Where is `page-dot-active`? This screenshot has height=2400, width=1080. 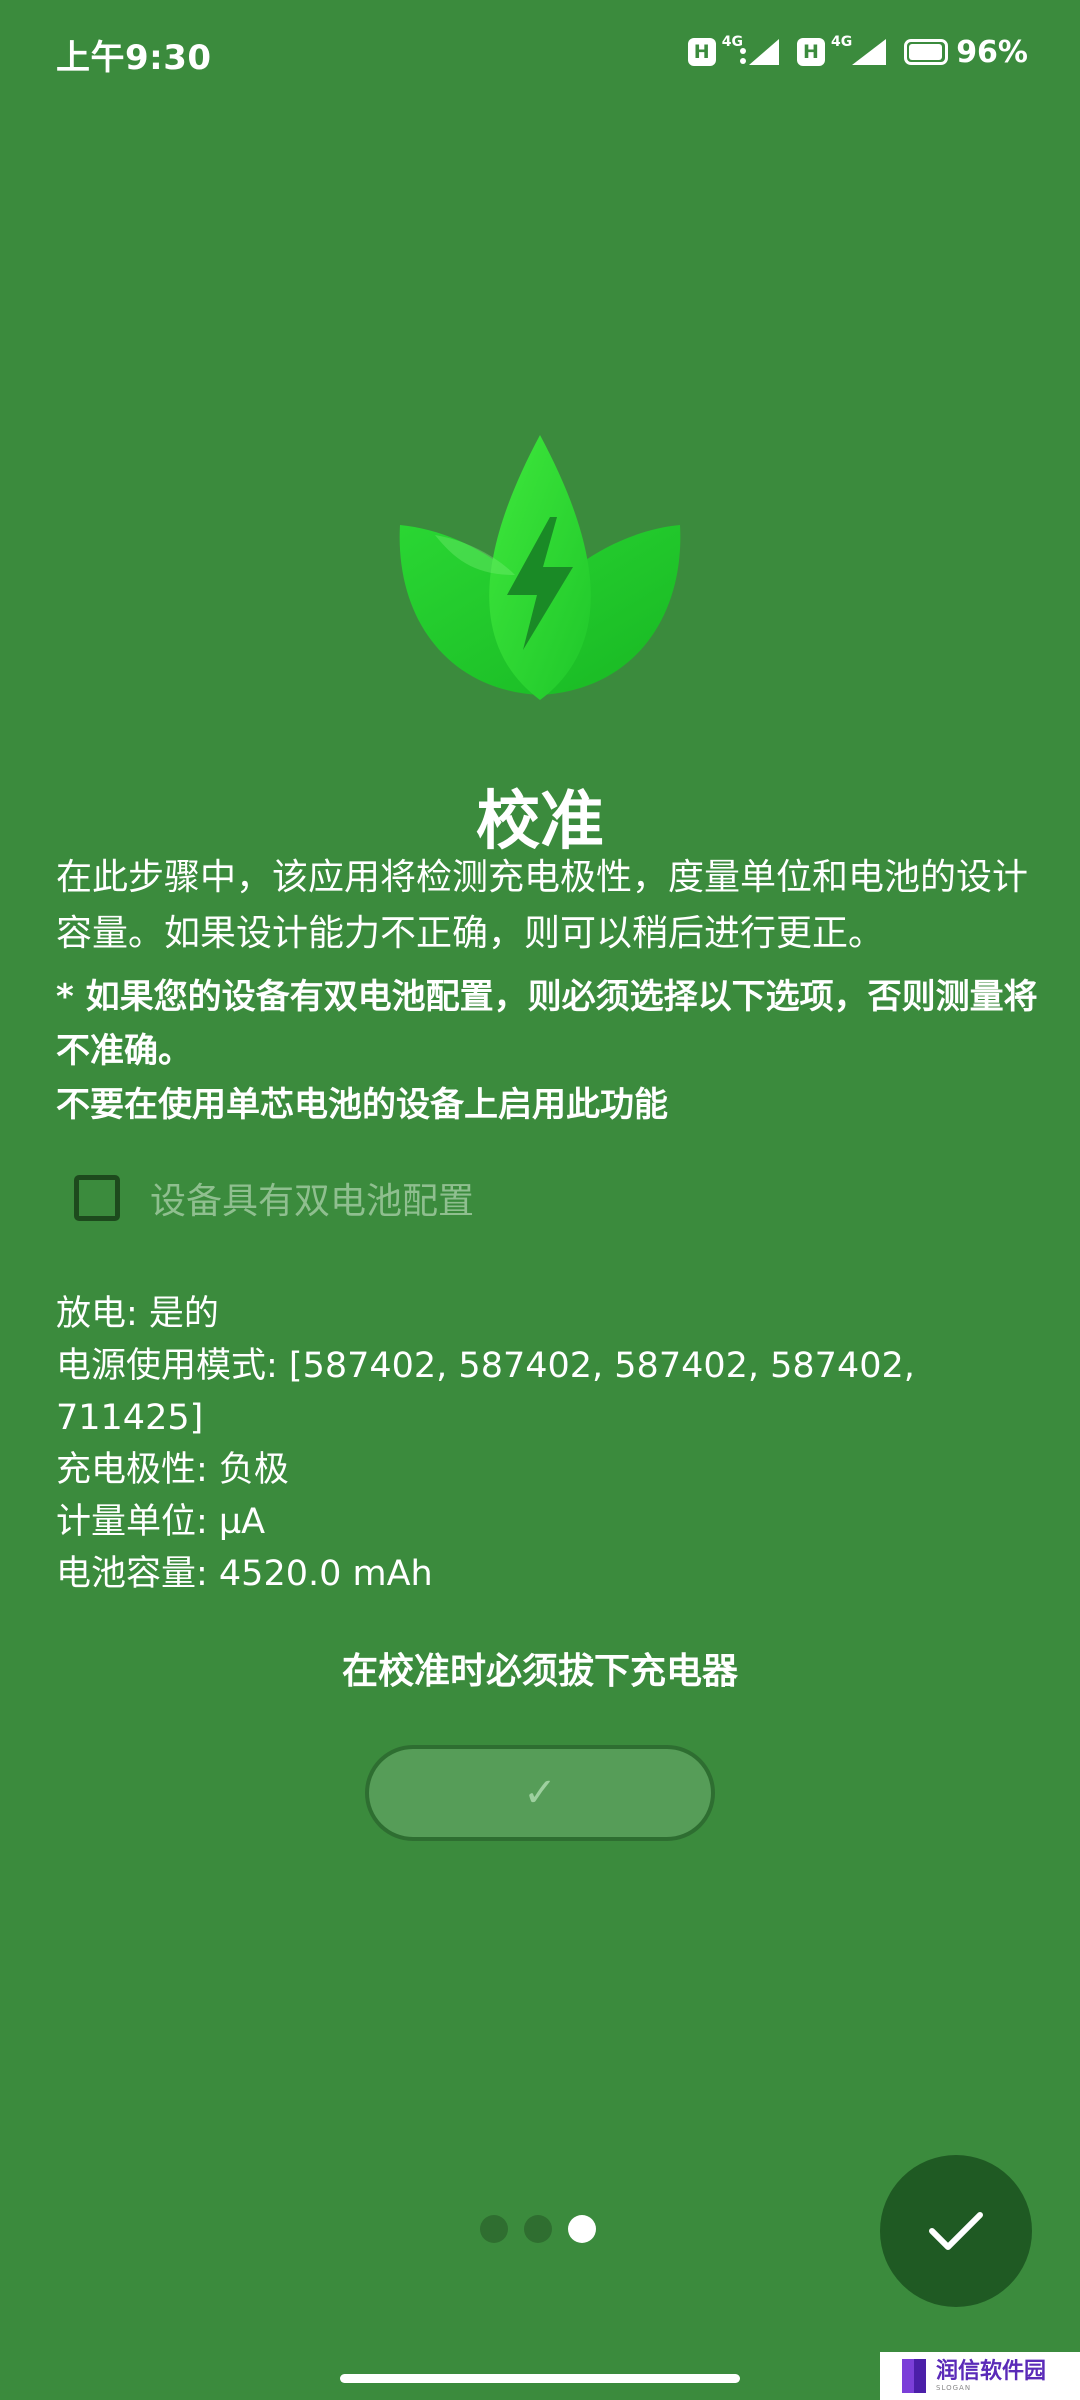
page-dot-active is located at coordinates (582, 2229).